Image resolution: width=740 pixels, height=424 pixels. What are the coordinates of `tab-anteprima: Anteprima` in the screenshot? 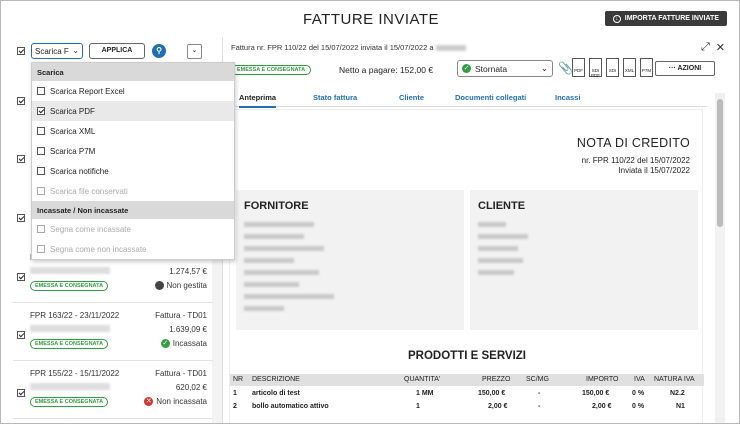 It's located at (258, 100).